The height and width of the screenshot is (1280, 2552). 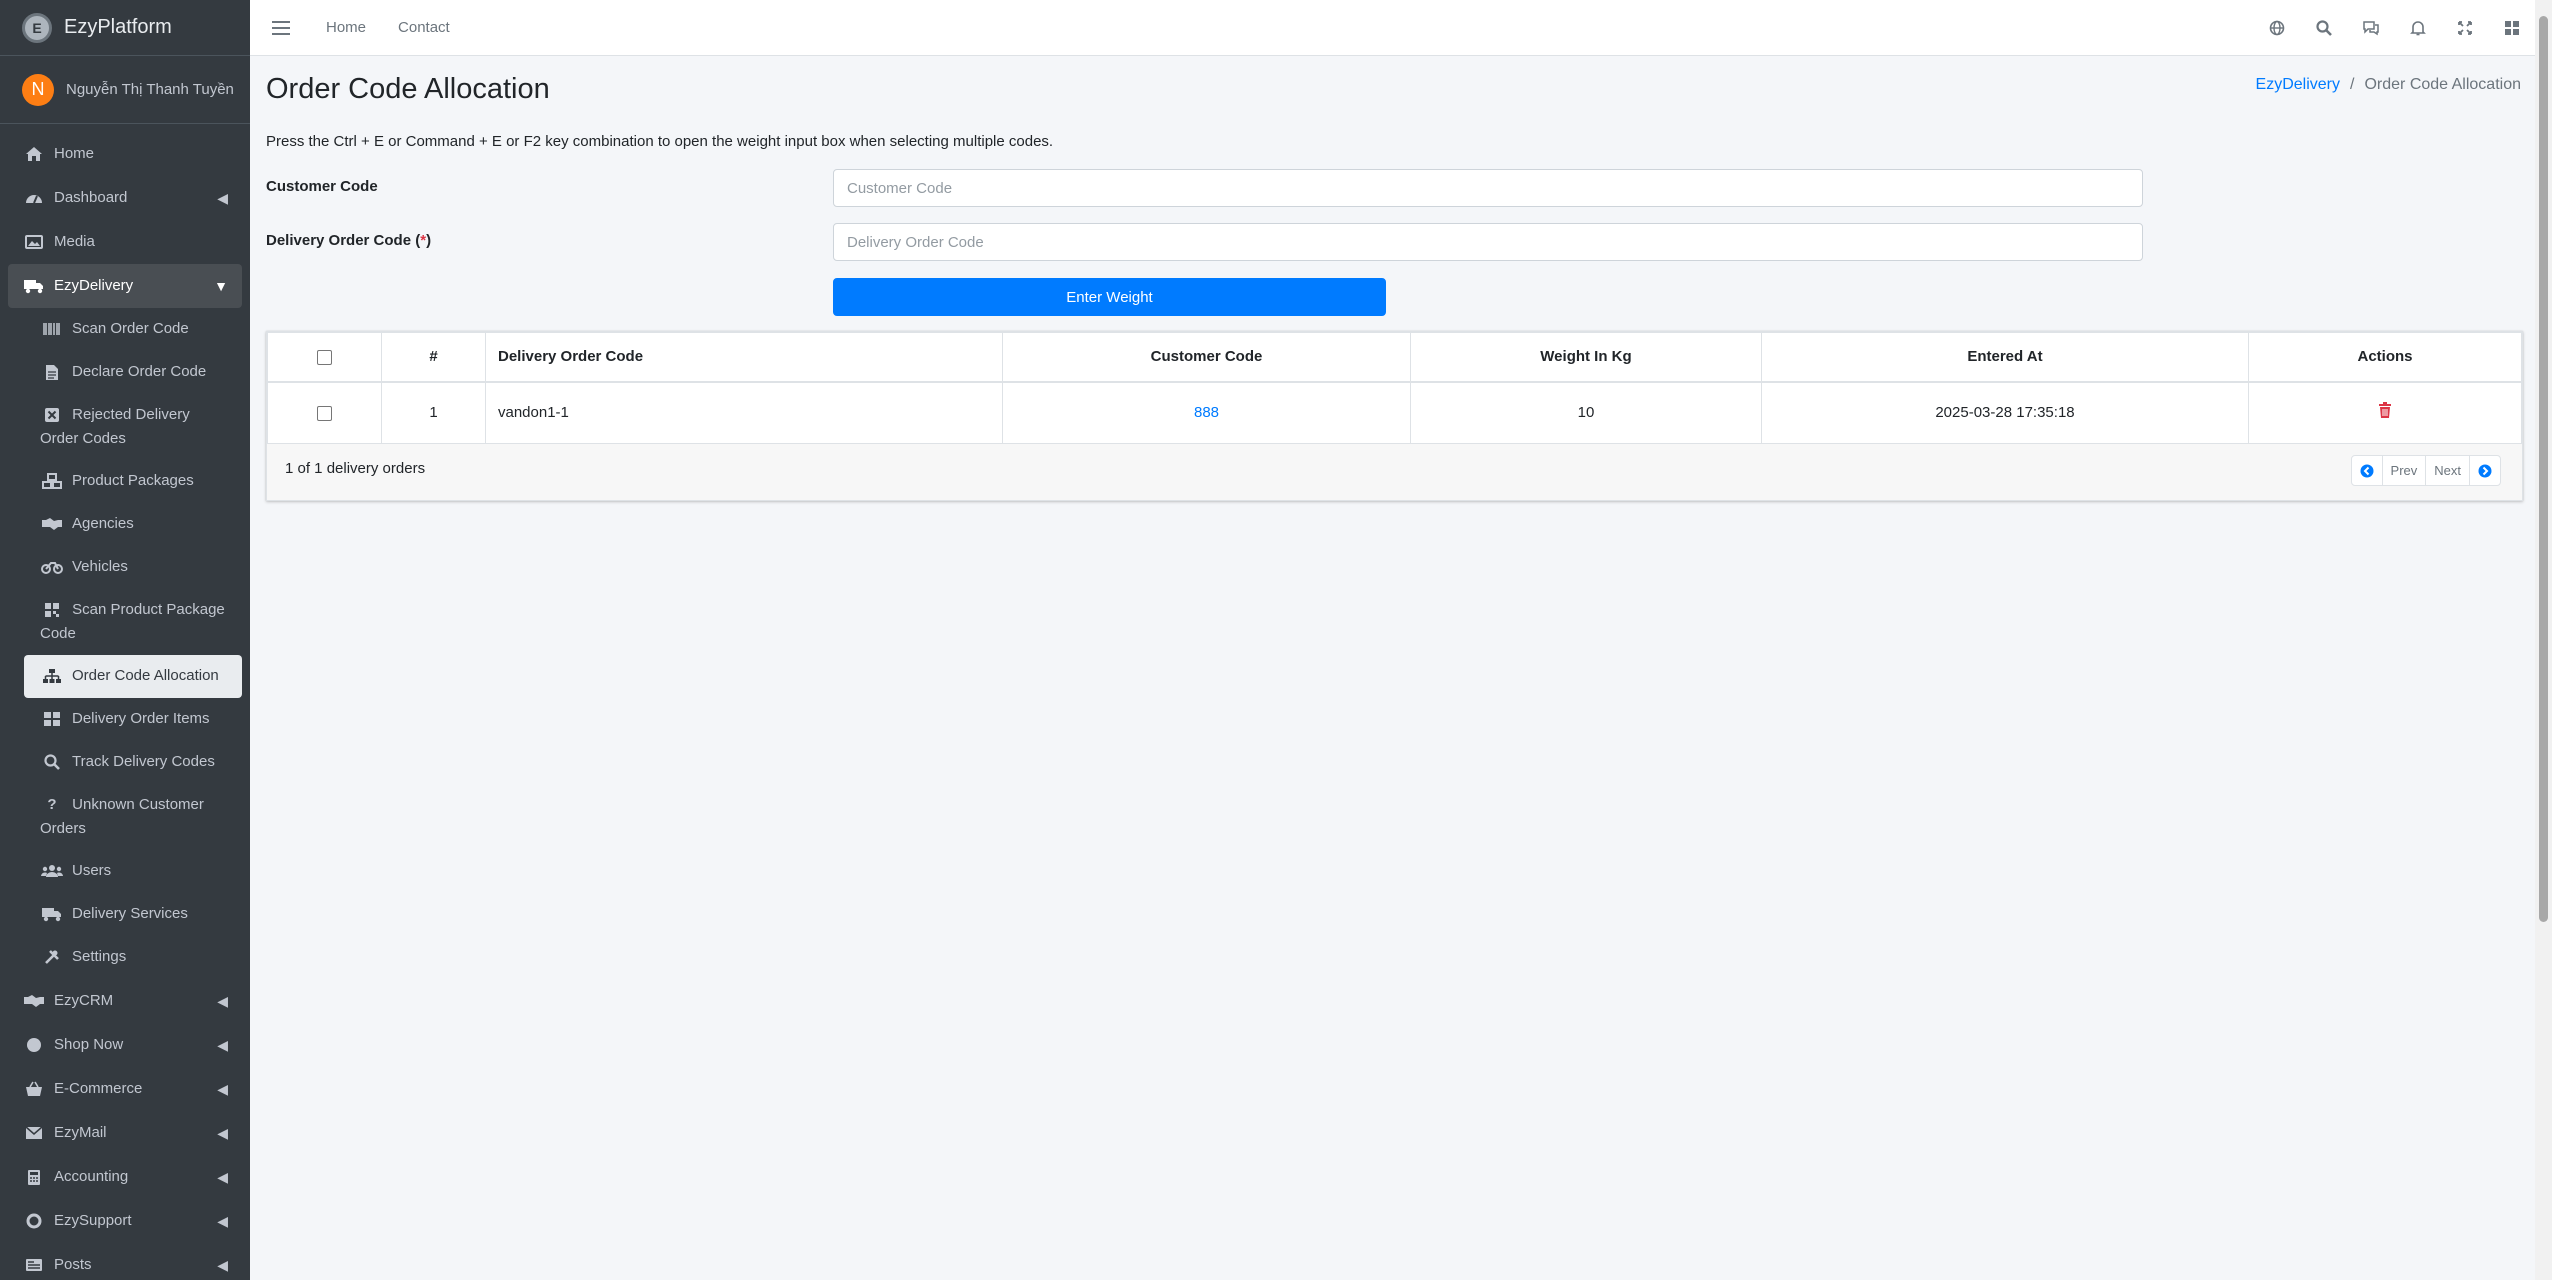 I want to click on prev-page-button: Prev, so click(x=2403, y=470).